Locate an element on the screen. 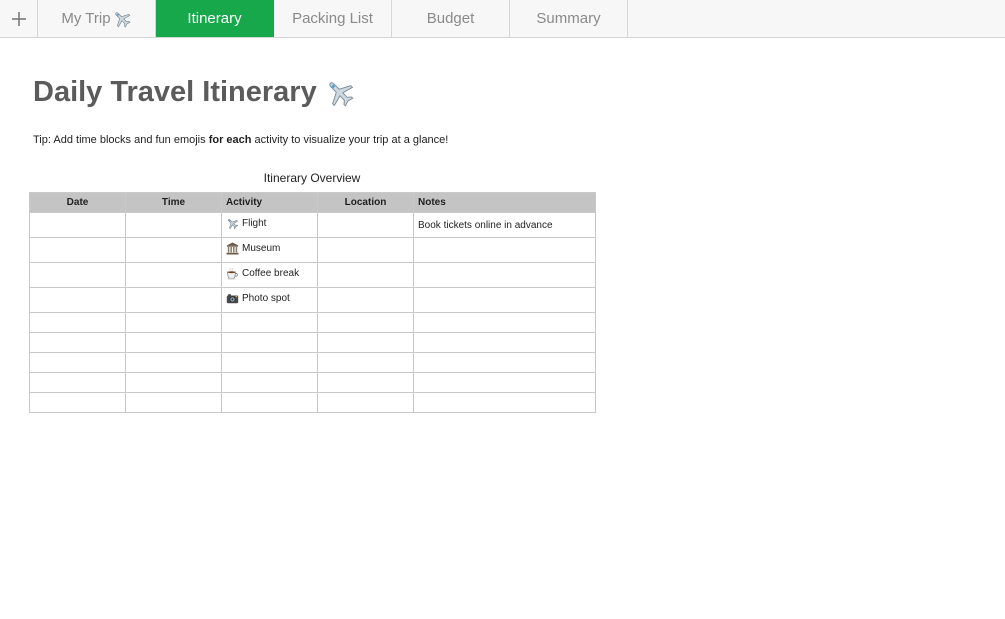 This screenshot has width=1005, height=619. tab-itinerary: Itinerary is located at coordinates (215, 18).